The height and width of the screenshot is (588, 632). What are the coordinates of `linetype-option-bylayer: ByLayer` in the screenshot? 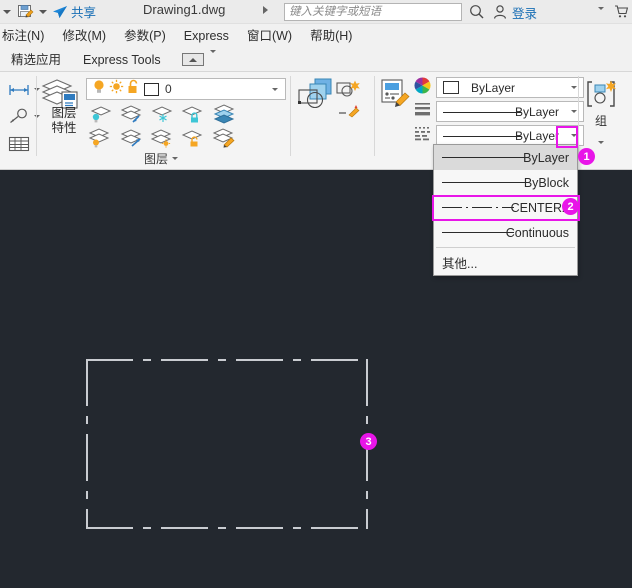 It's located at (505, 157).